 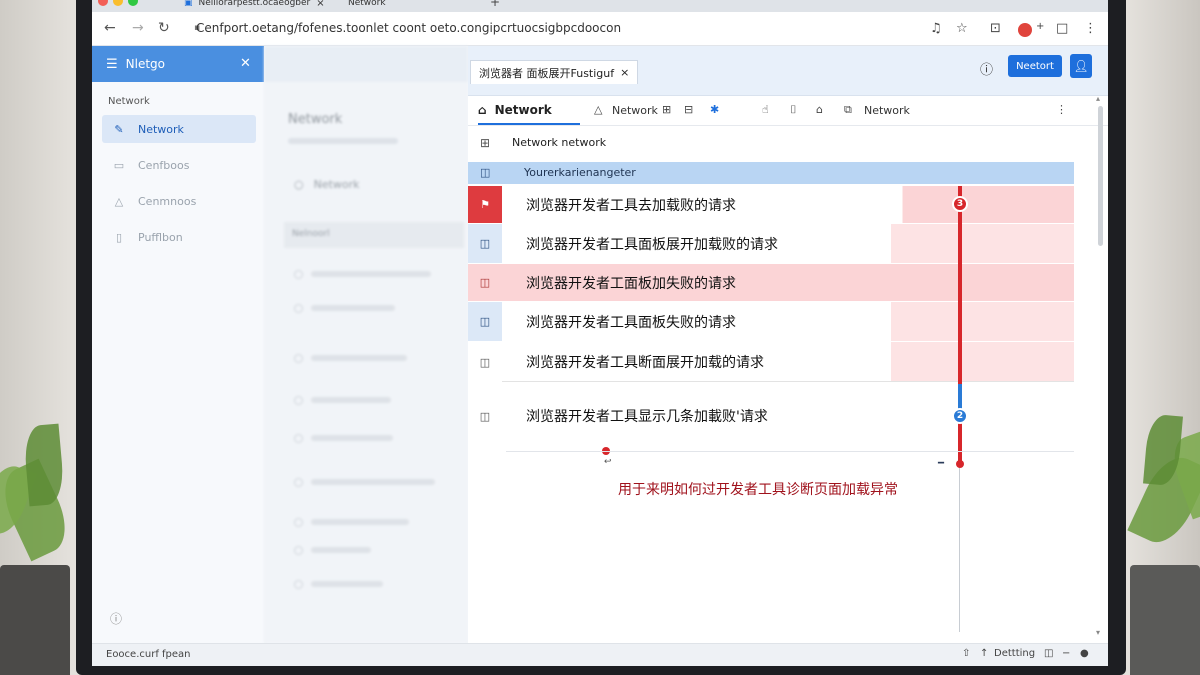 What do you see at coordinates (245, 63) in the screenshot?
I see `sidebar-close-icon: ✕` at bounding box center [245, 63].